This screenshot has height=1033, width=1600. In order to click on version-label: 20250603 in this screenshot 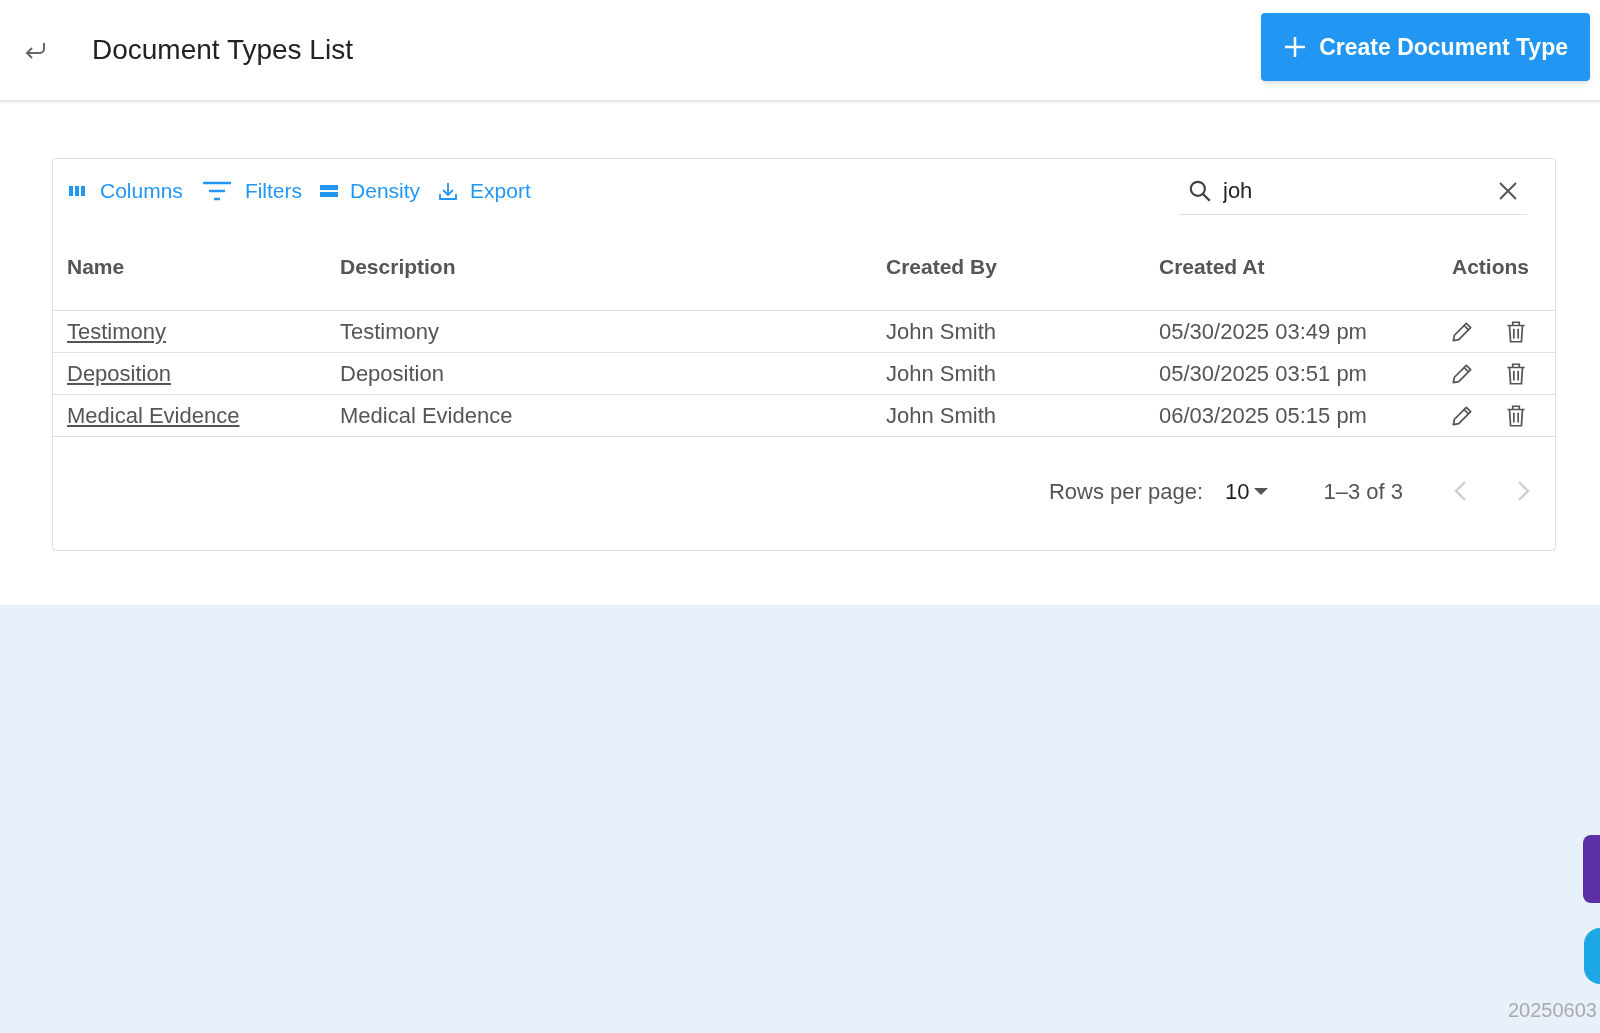, I will do `click(1552, 1010)`.